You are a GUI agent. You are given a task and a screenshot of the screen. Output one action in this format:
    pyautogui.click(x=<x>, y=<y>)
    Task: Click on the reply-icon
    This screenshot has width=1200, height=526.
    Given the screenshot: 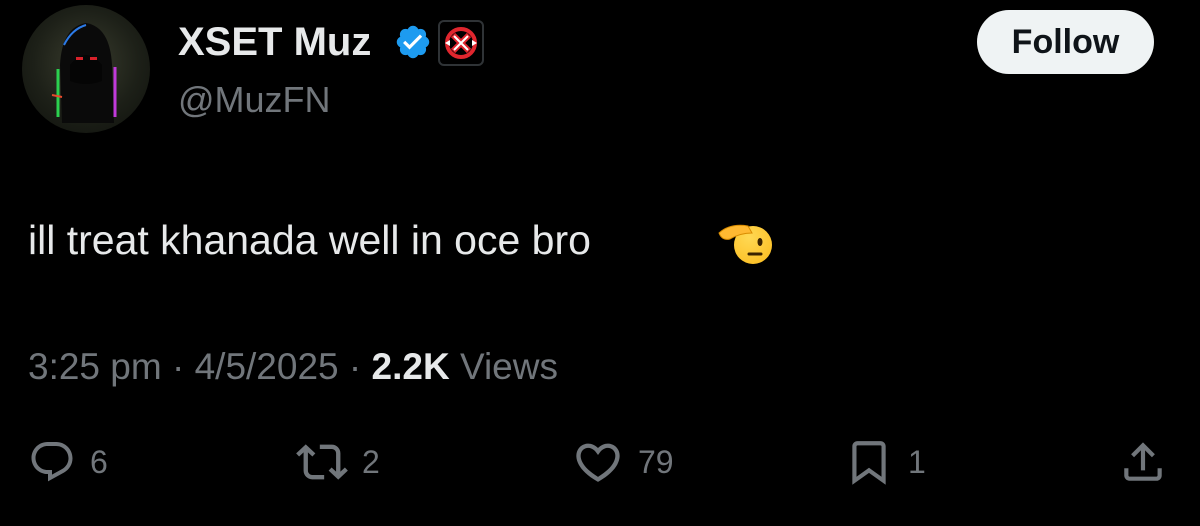 What is the action you would take?
    pyautogui.click(x=52, y=462)
    